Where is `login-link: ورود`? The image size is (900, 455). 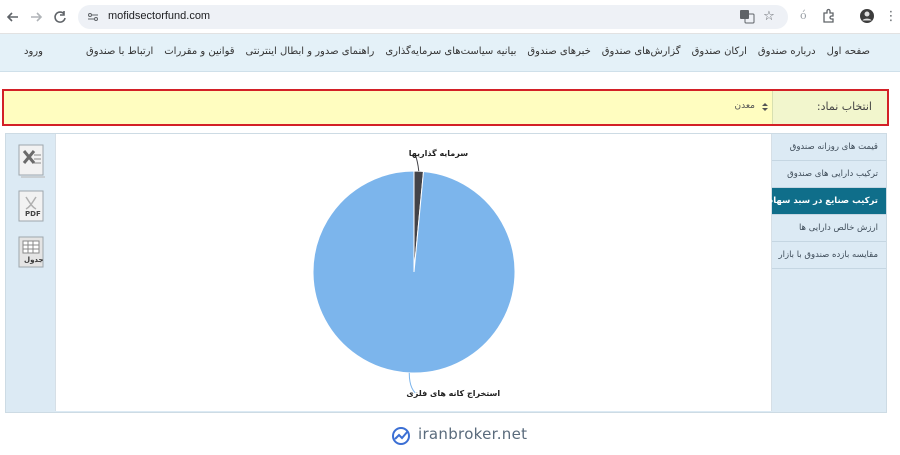 login-link: ورود is located at coordinates (33, 51).